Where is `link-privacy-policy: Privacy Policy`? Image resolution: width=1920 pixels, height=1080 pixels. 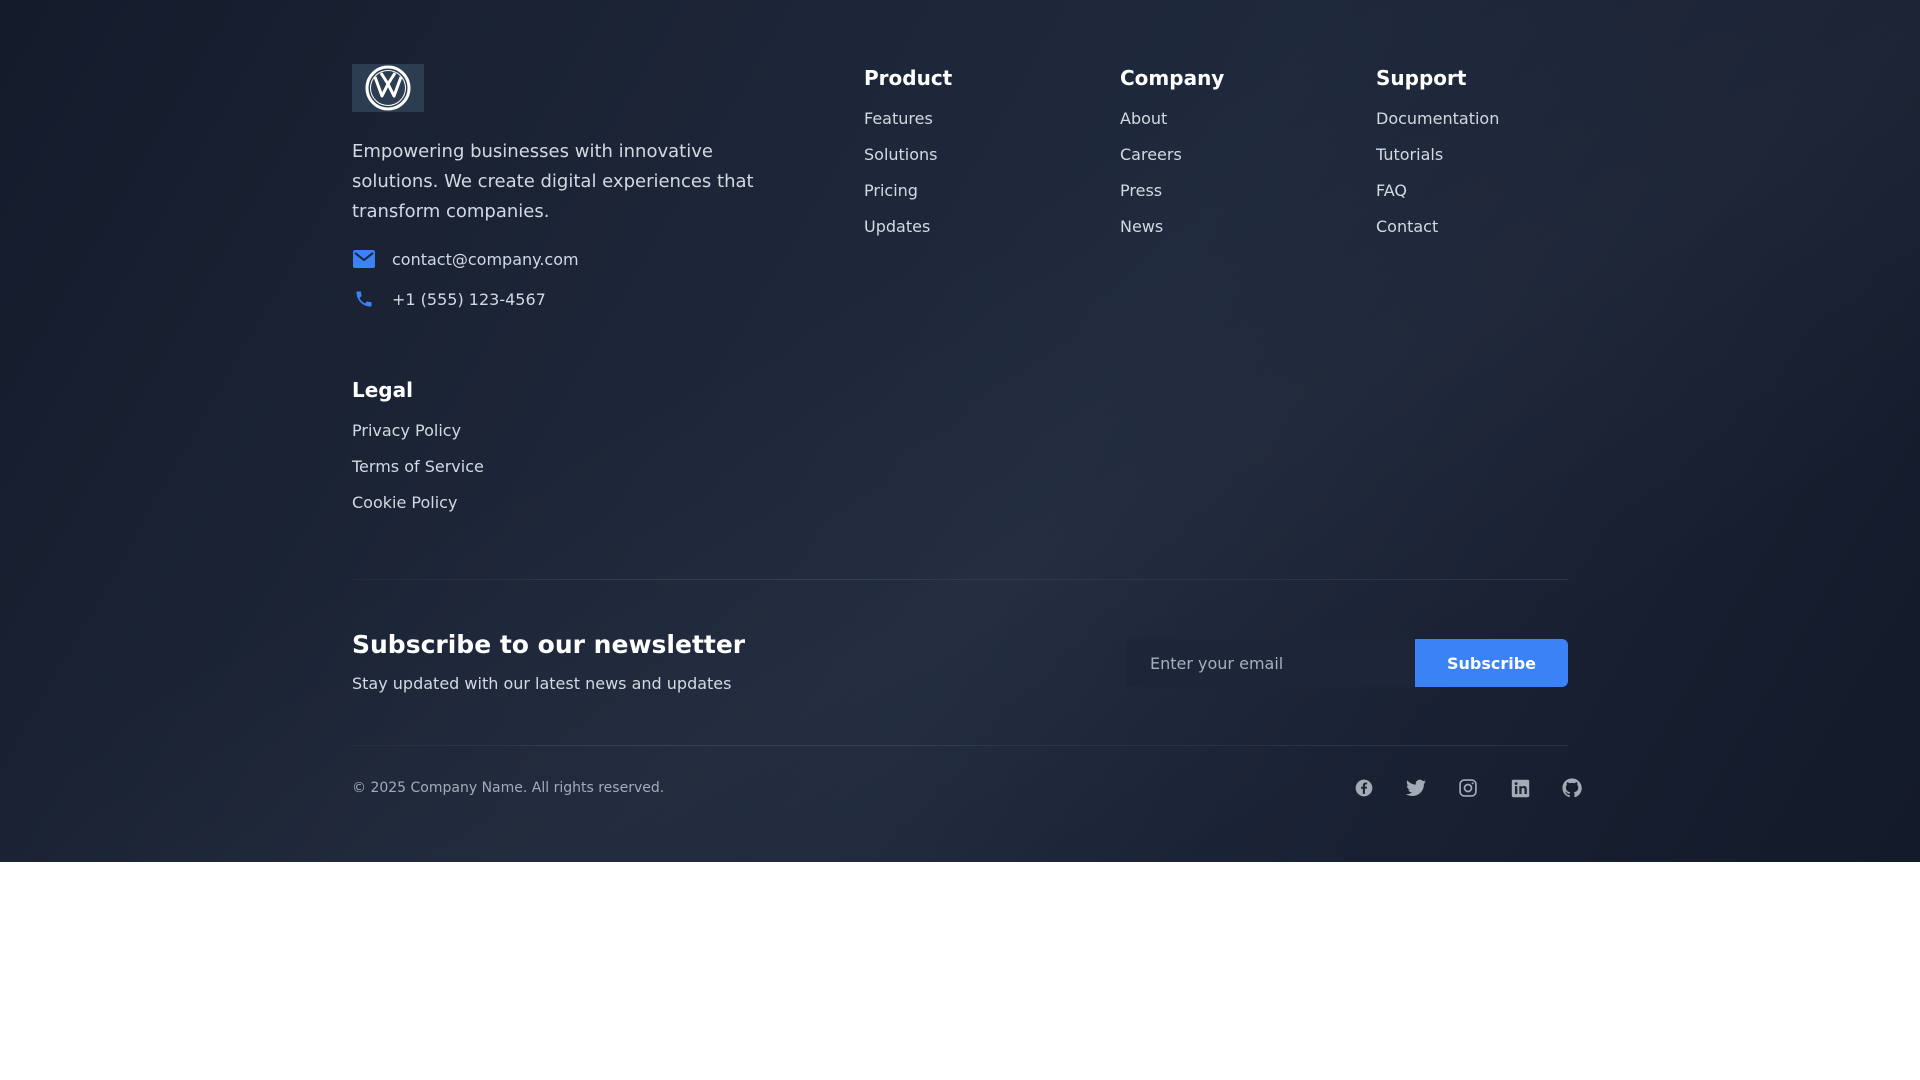
link-privacy-policy: Privacy Policy is located at coordinates (406, 430).